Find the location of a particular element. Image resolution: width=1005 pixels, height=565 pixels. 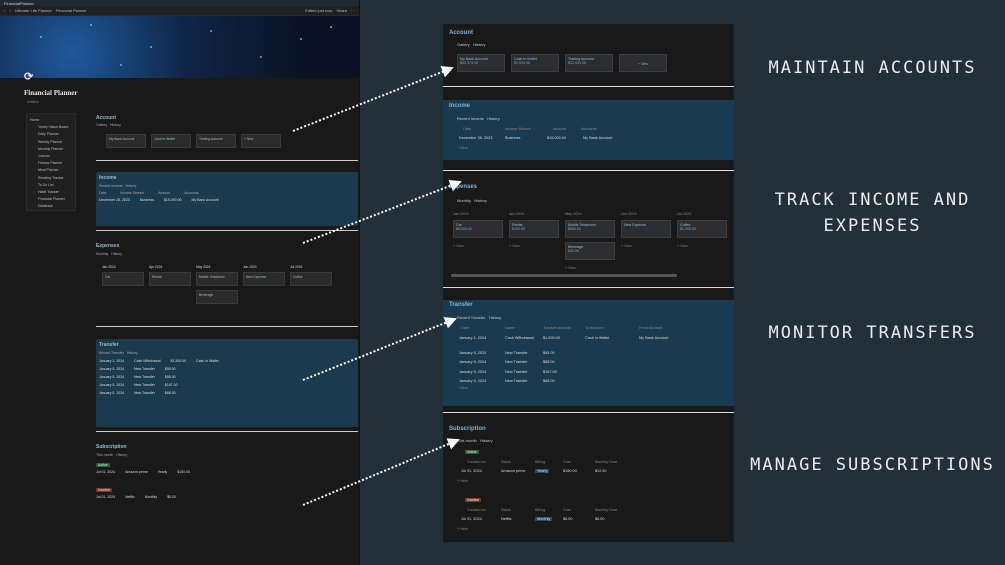

expense-card: Mobile Telephone $500.00 is located at coordinates (590, 229).